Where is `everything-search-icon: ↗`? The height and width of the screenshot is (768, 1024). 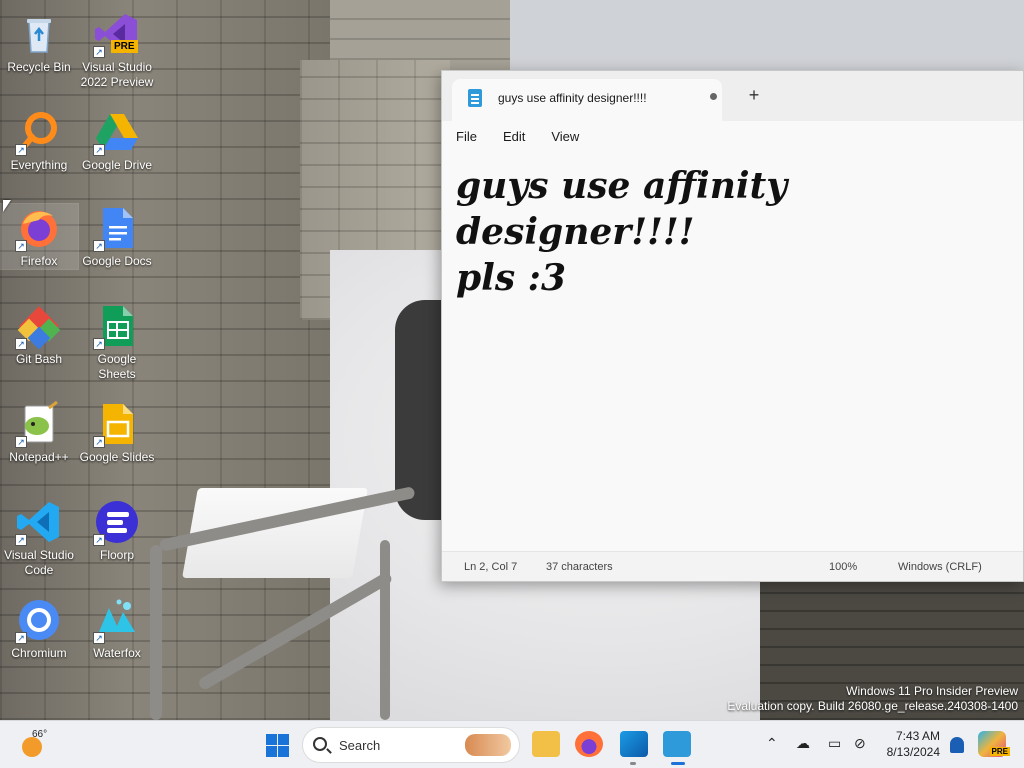 everything-search-icon: ↗ is located at coordinates (39, 132).